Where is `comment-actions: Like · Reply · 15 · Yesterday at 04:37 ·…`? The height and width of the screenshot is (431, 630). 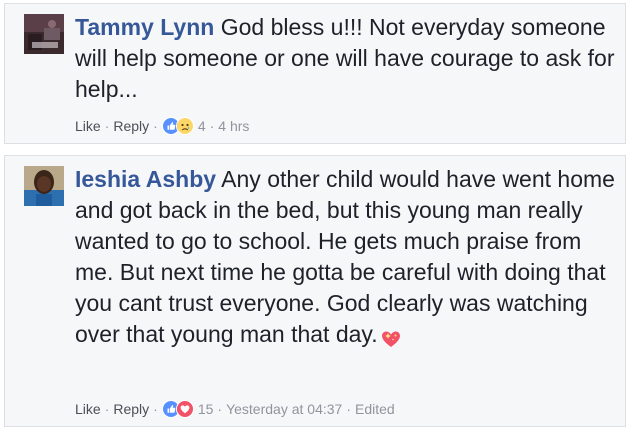 comment-actions: Like · Reply · 15 · Yesterday at 04:37 ·… is located at coordinates (235, 409).